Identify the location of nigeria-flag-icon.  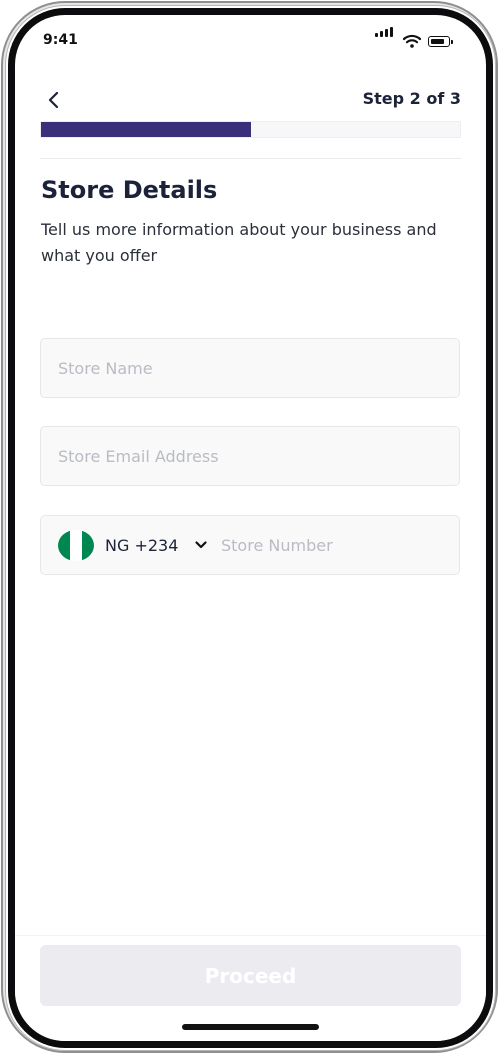
(76, 545).